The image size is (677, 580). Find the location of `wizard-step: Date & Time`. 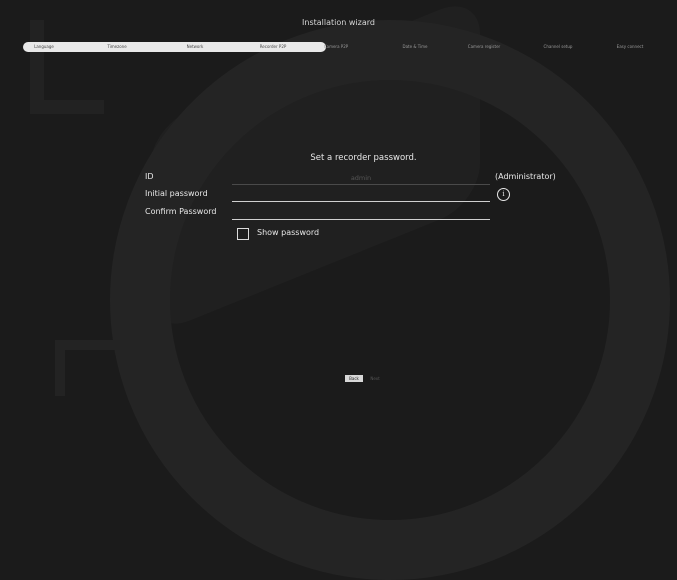

wizard-step: Date & Time is located at coordinates (415, 46).